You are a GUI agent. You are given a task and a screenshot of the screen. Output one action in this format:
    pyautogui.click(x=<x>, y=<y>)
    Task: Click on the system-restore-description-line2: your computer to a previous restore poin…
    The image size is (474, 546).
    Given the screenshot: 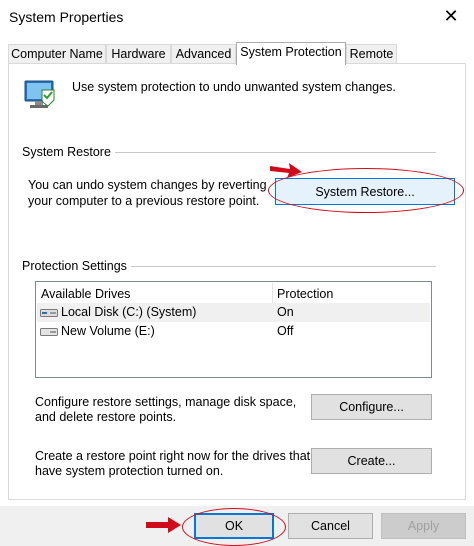 What is the action you would take?
    pyautogui.click(x=144, y=201)
    